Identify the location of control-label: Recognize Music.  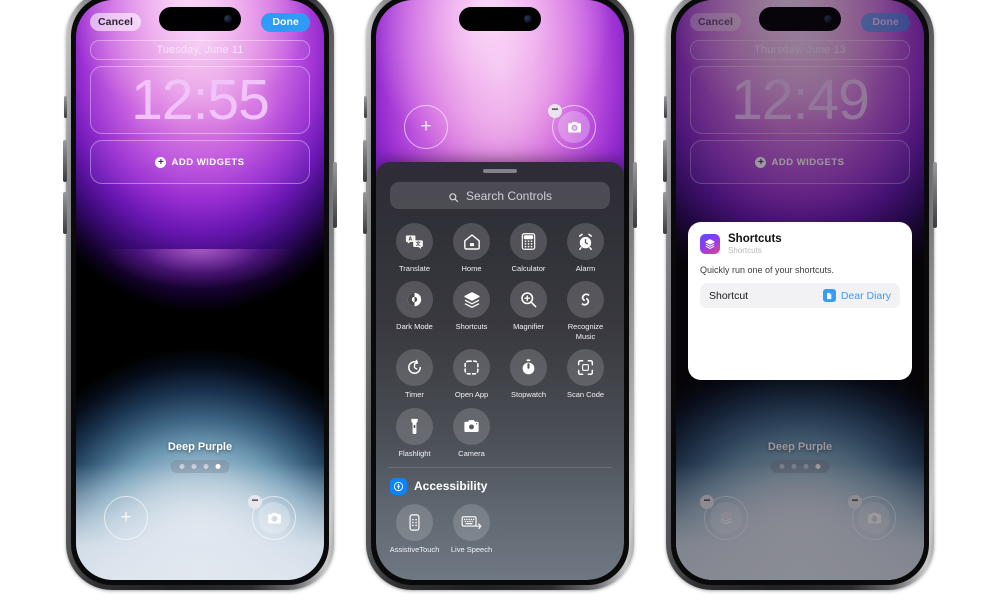
(585, 331).